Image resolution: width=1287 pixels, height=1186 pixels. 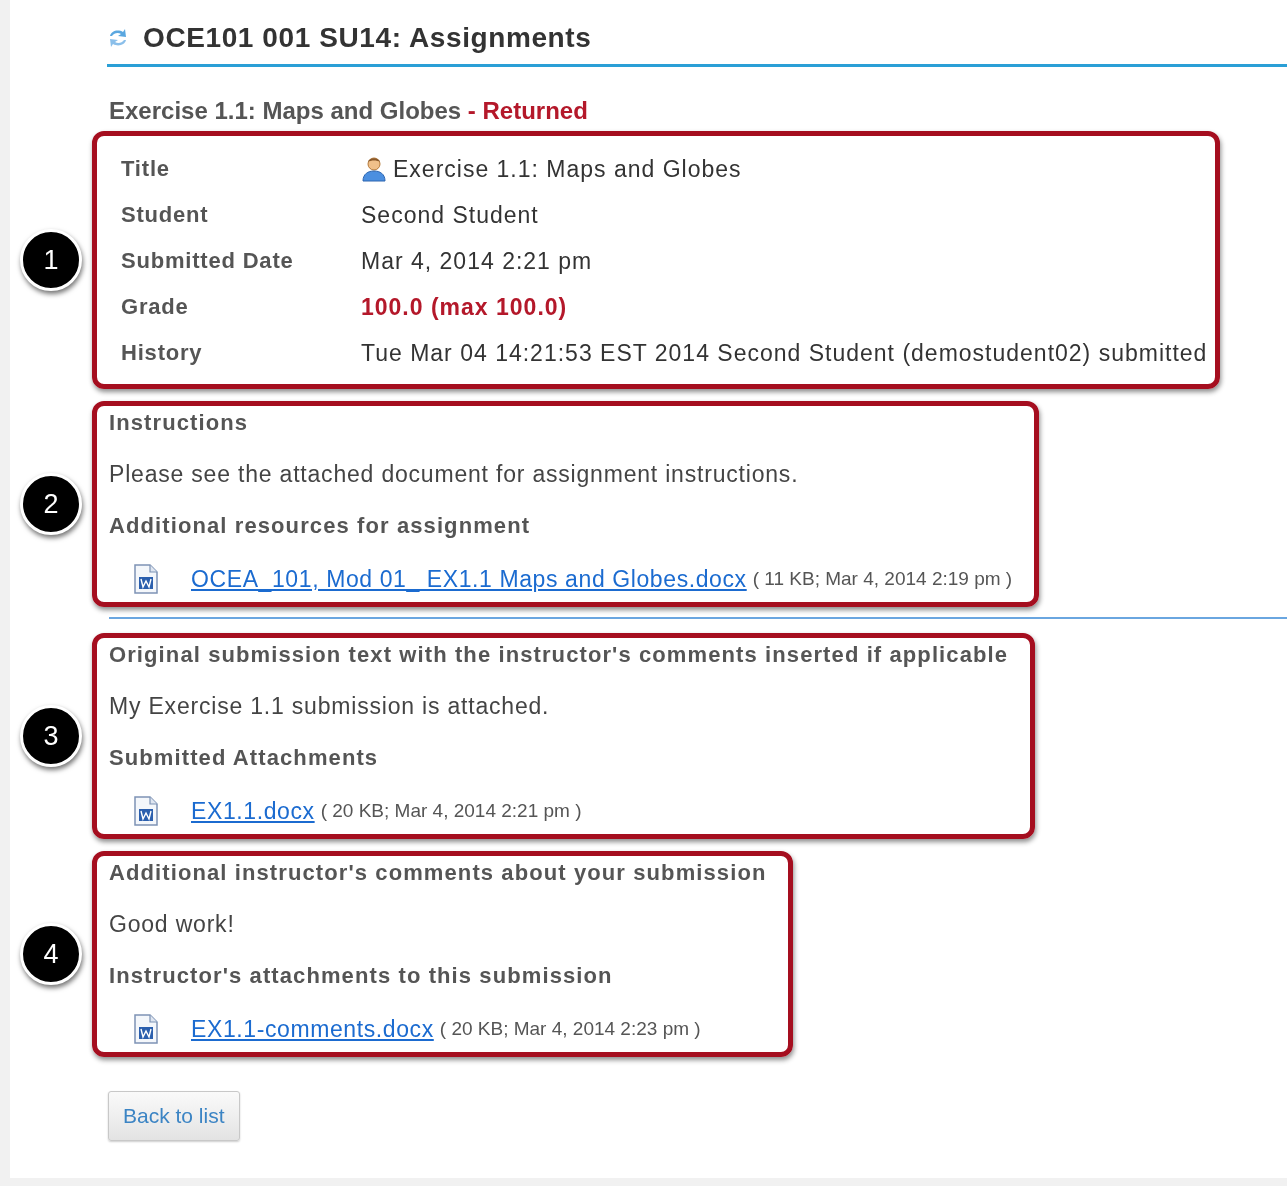 I want to click on field-label: Student, so click(x=165, y=215).